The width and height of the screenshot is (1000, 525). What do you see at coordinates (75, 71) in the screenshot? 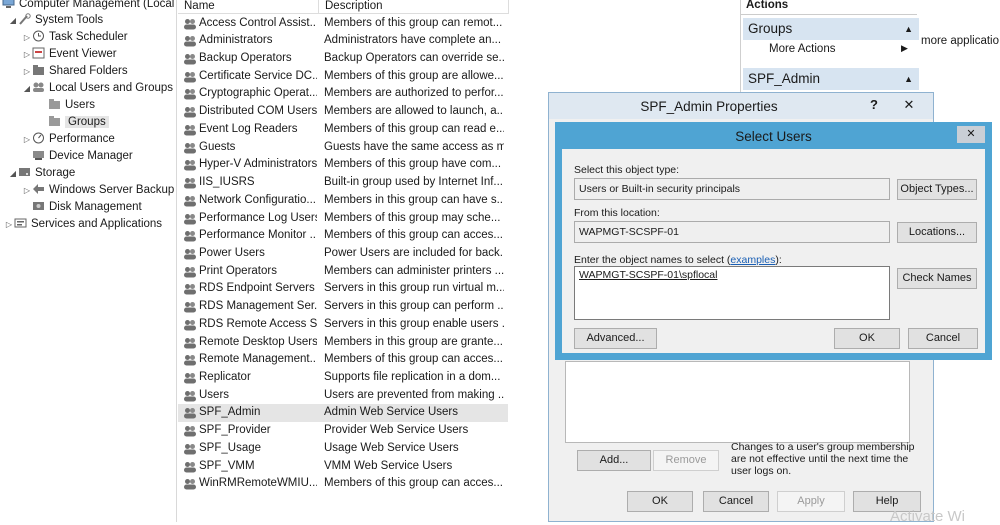
I see `tree-item-shared-folders: ▷ Shared Folders` at bounding box center [75, 71].